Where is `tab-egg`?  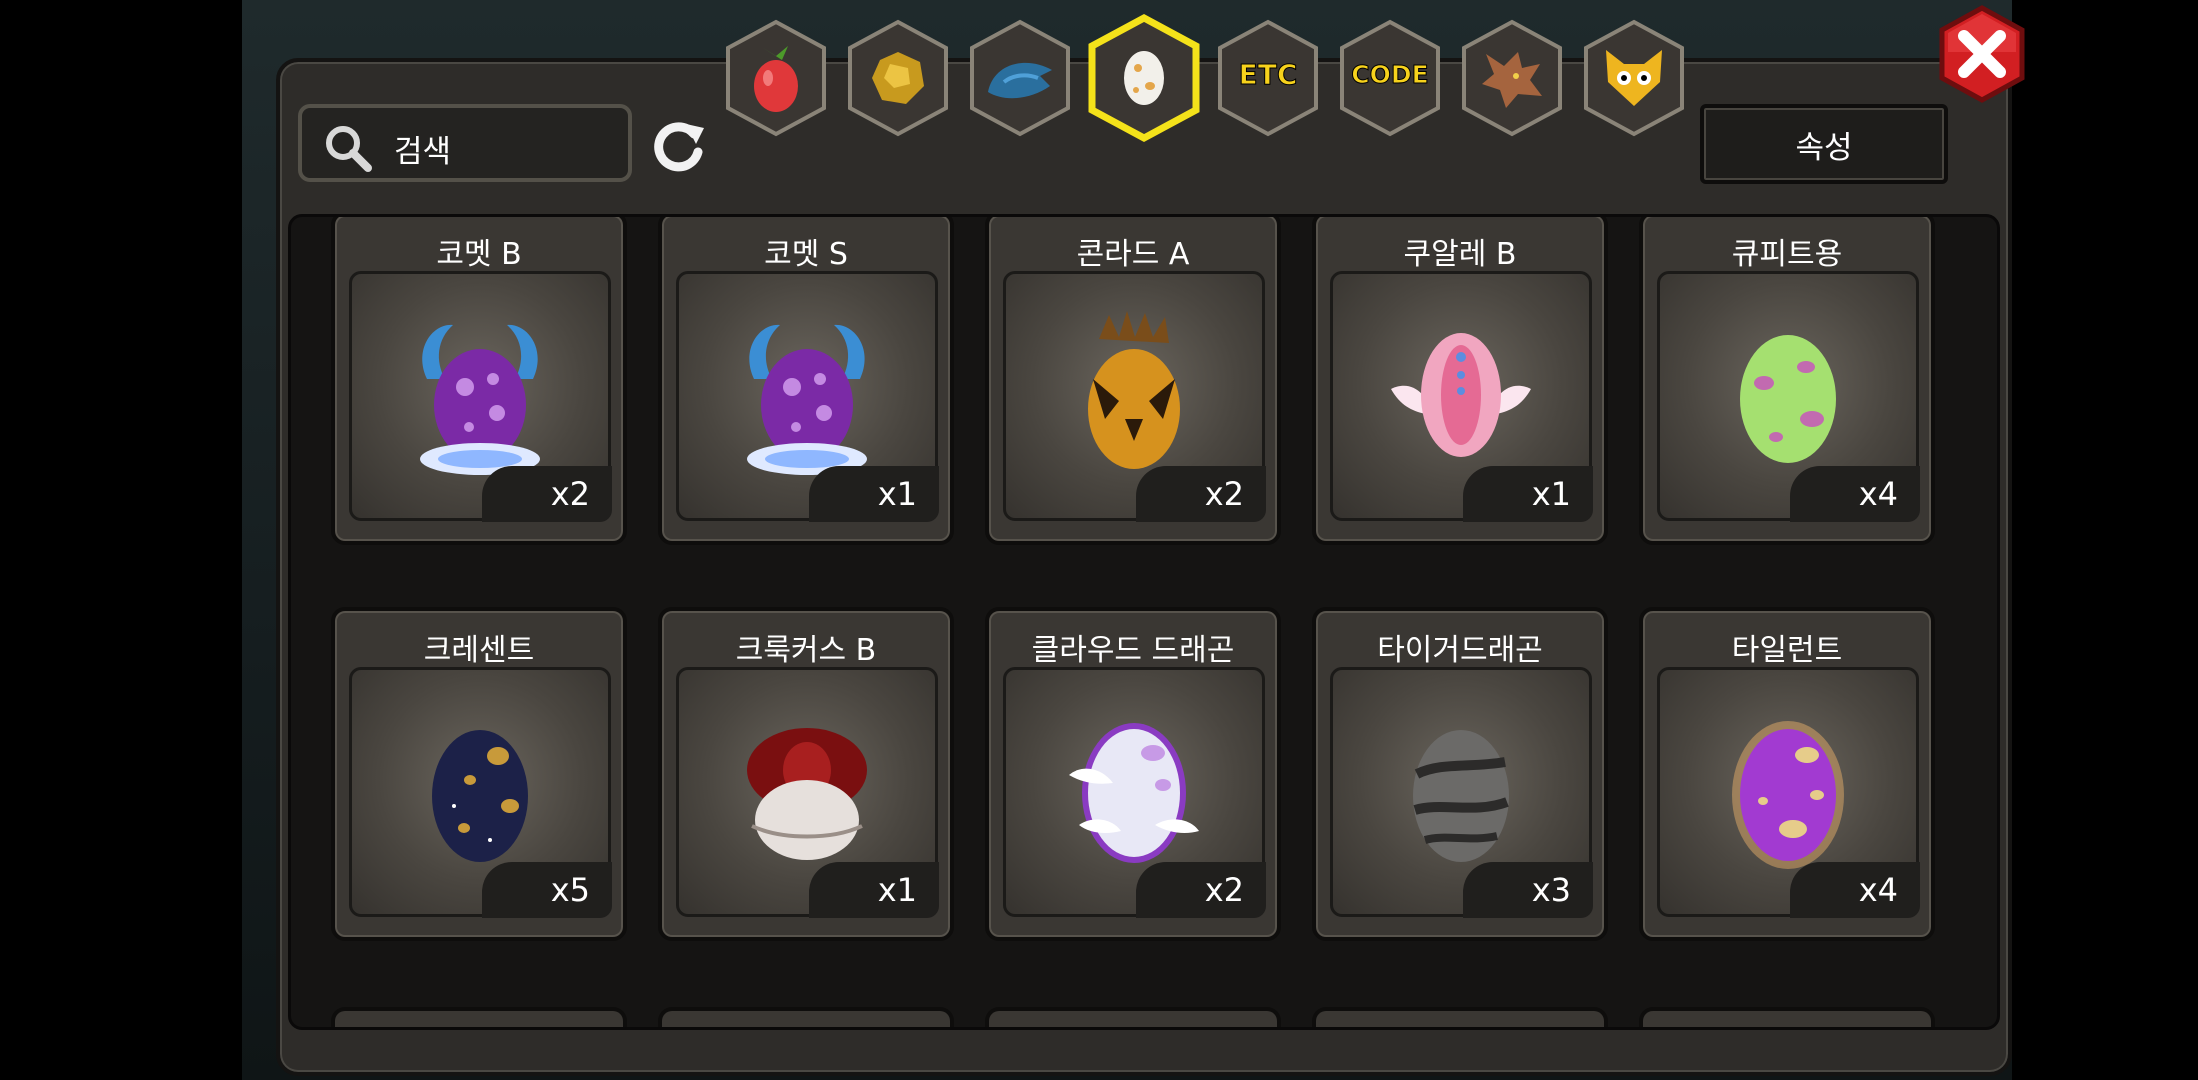
tab-egg is located at coordinates (1143, 78).